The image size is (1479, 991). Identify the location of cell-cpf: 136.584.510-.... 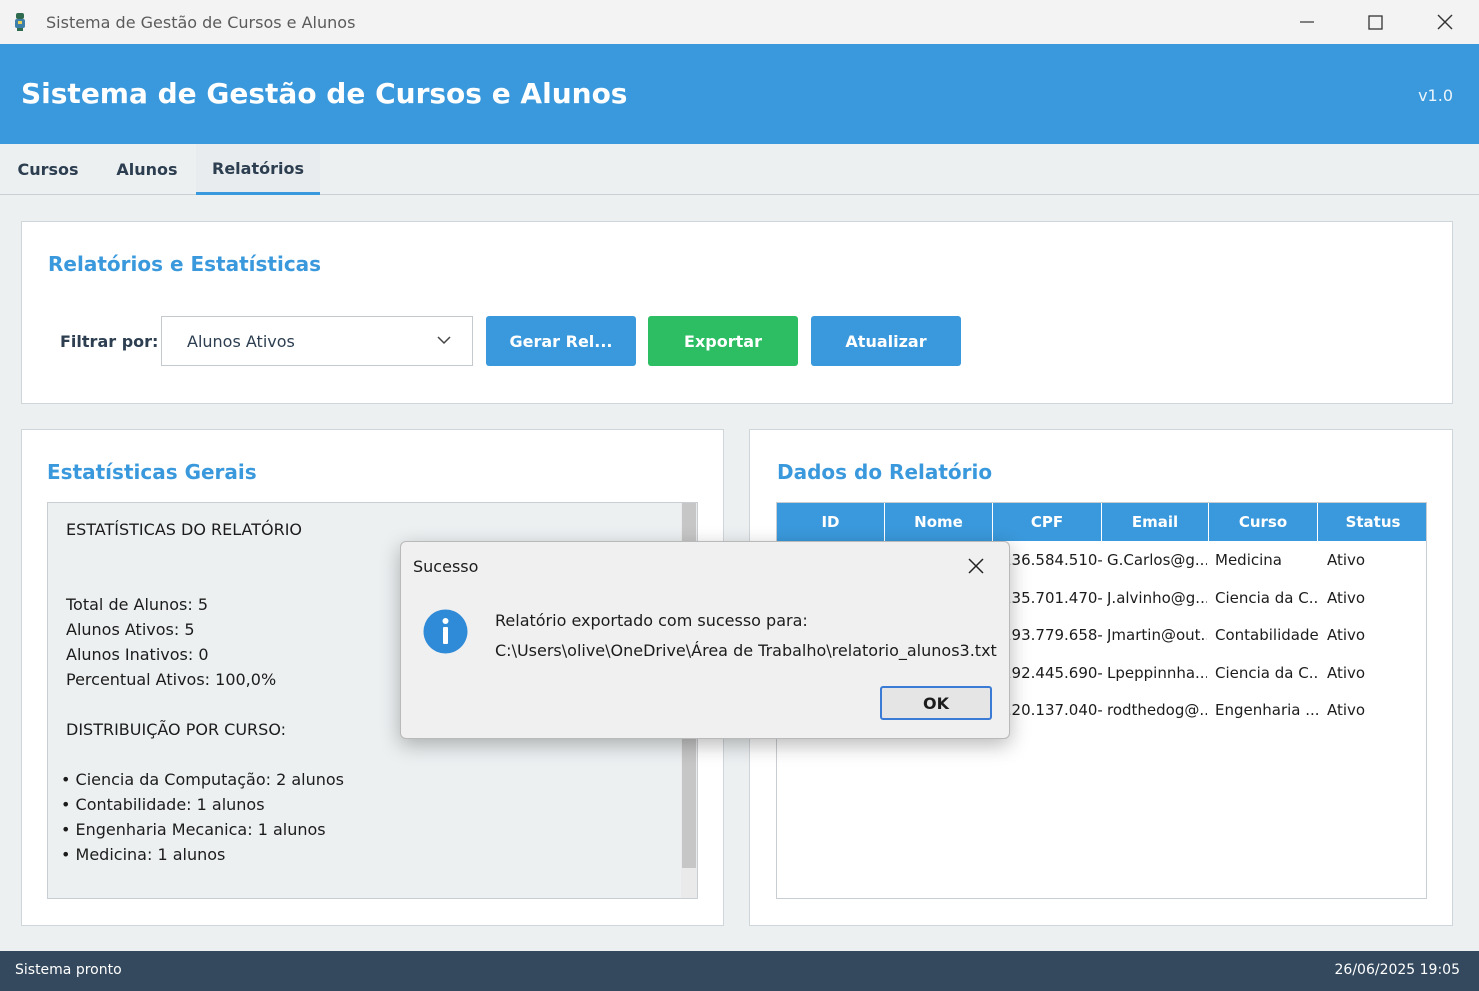
(1052, 560).